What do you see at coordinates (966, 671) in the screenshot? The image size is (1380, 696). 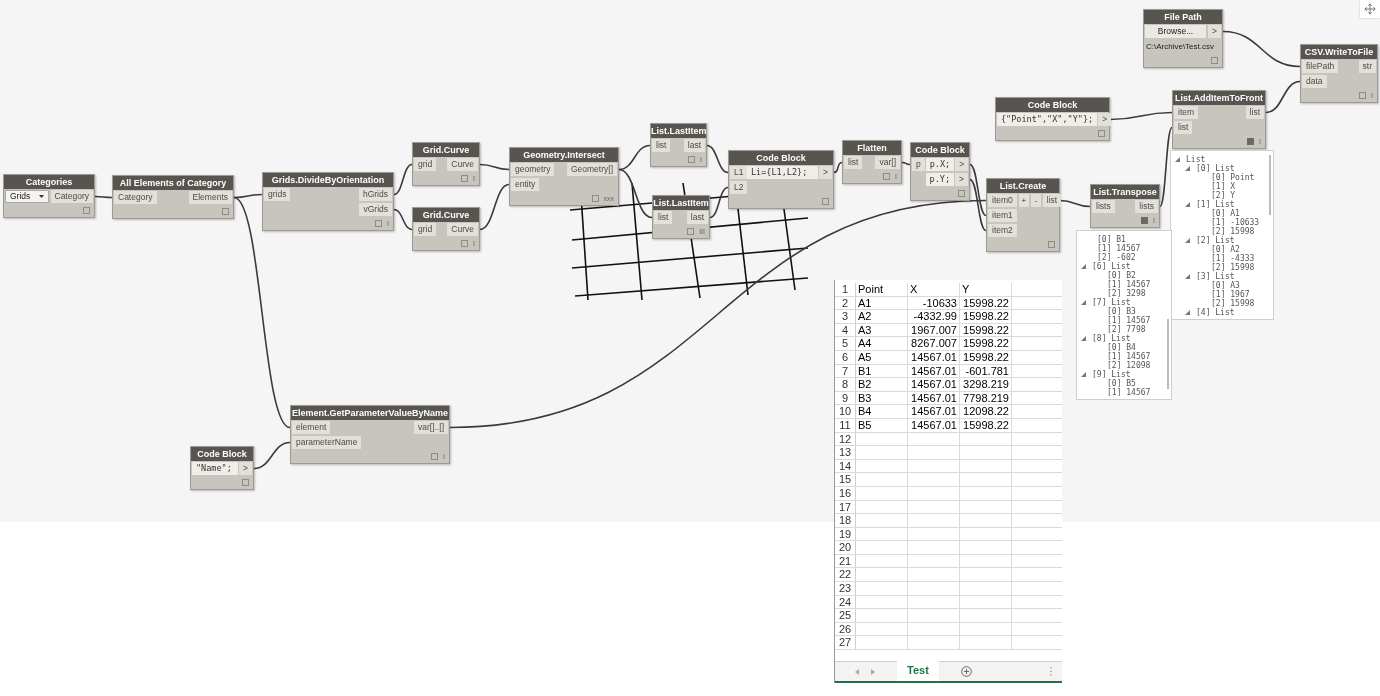 I see `add-sheet-icon` at bounding box center [966, 671].